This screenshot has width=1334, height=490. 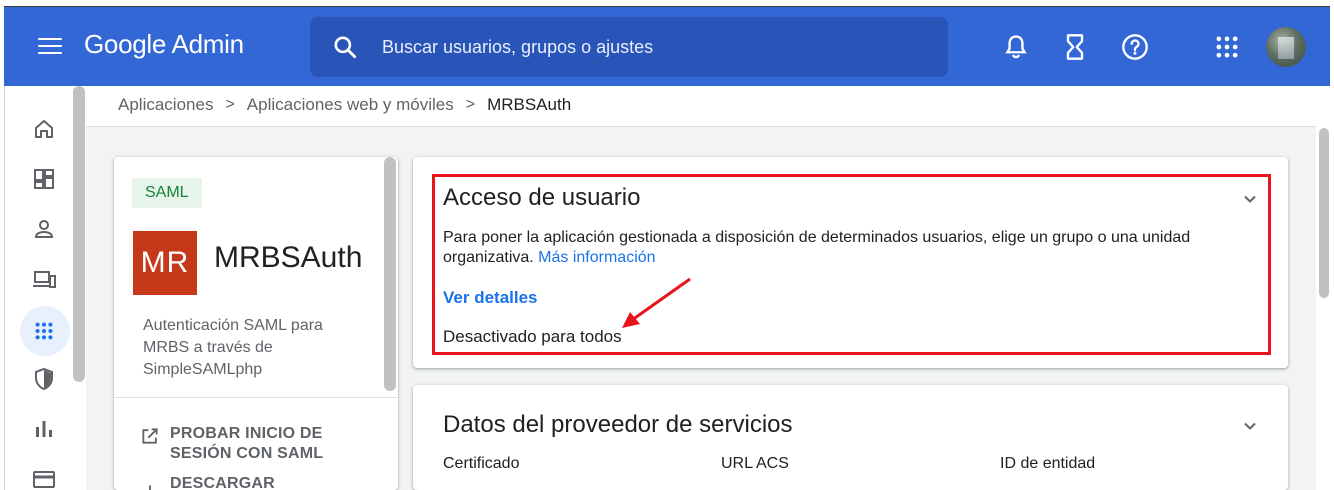 What do you see at coordinates (44, 229) in the screenshot?
I see `user-icon` at bounding box center [44, 229].